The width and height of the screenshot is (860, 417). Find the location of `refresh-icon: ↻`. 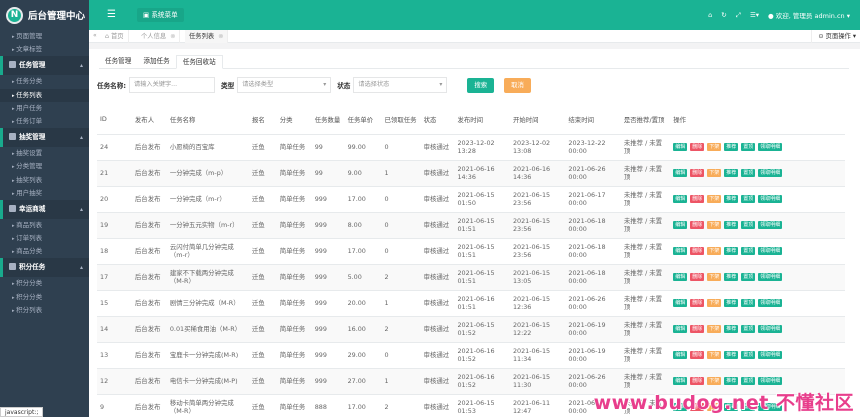

refresh-icon: ↻ is located at coordinates (723, 15).